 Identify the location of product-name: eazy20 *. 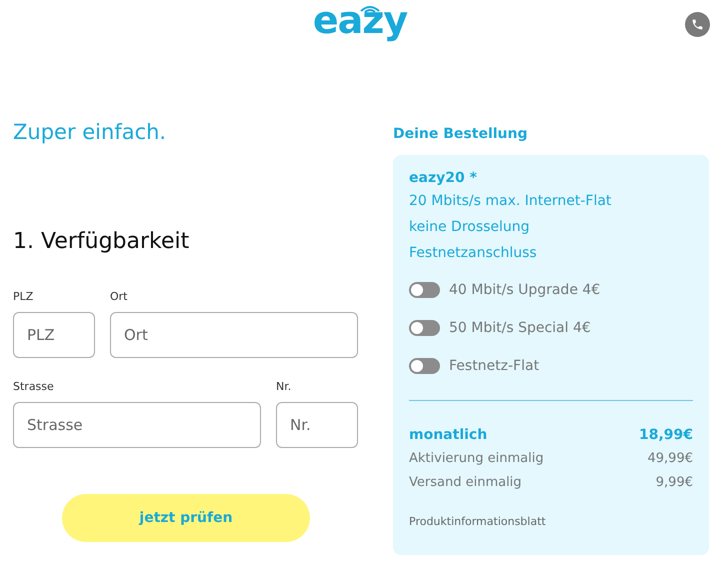
(443, 178).